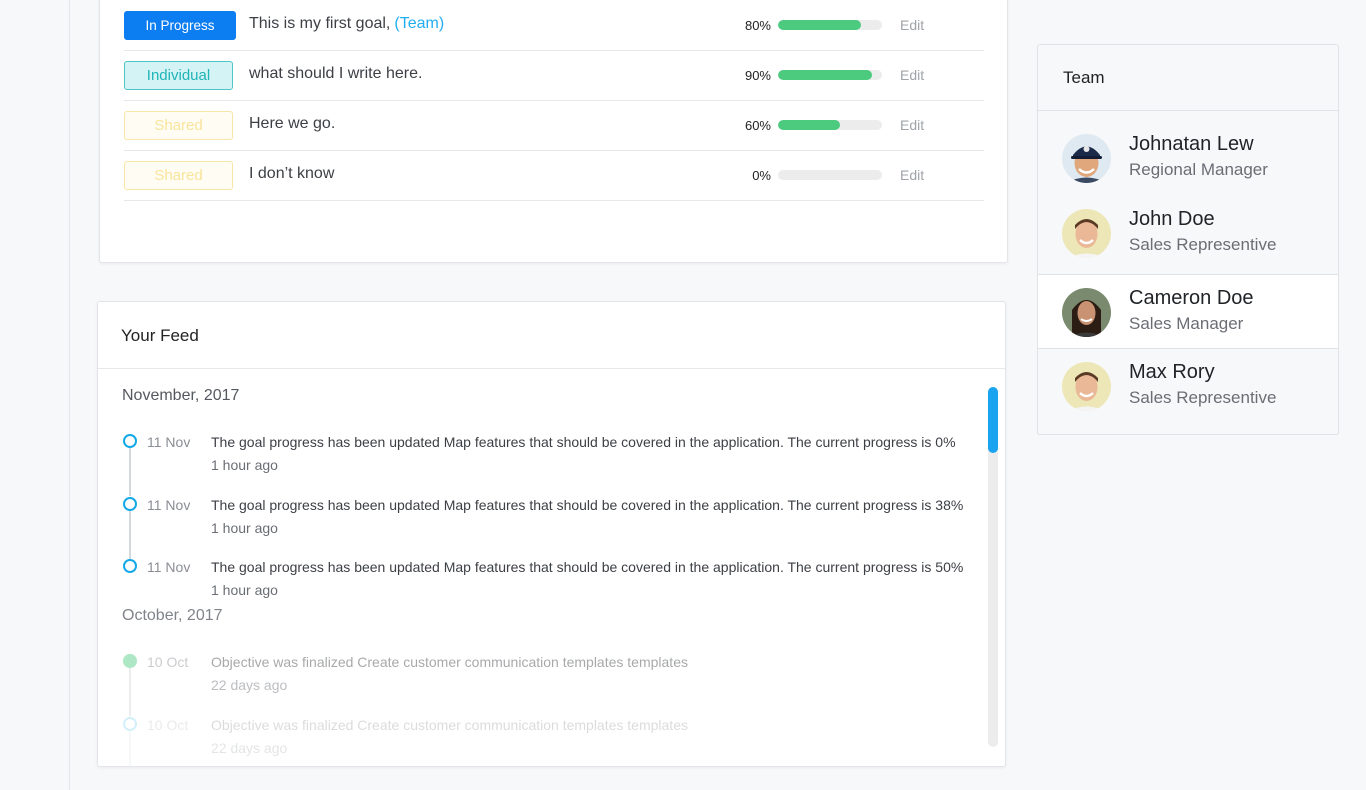  Describe the element at coordinates (172, 615) in the screenshot. I see `month-label: October, 2017` at that location.